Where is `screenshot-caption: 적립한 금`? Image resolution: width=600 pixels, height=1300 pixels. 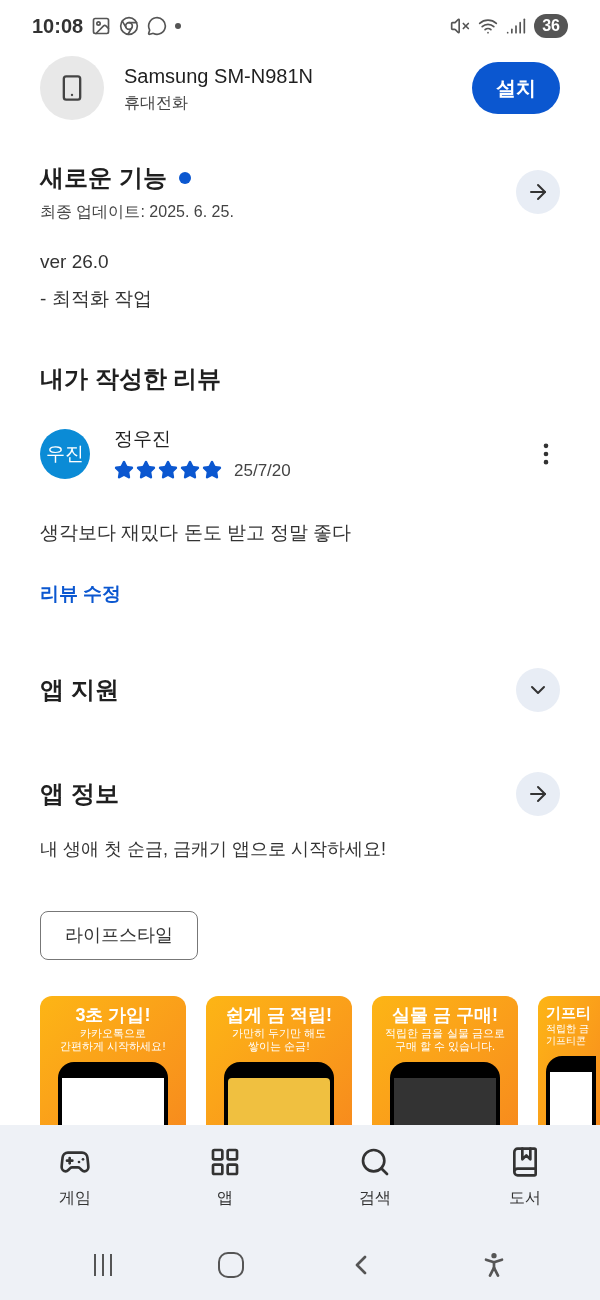 screenshot-caption: 적립한 금 is located at coordinates (567, 1029).